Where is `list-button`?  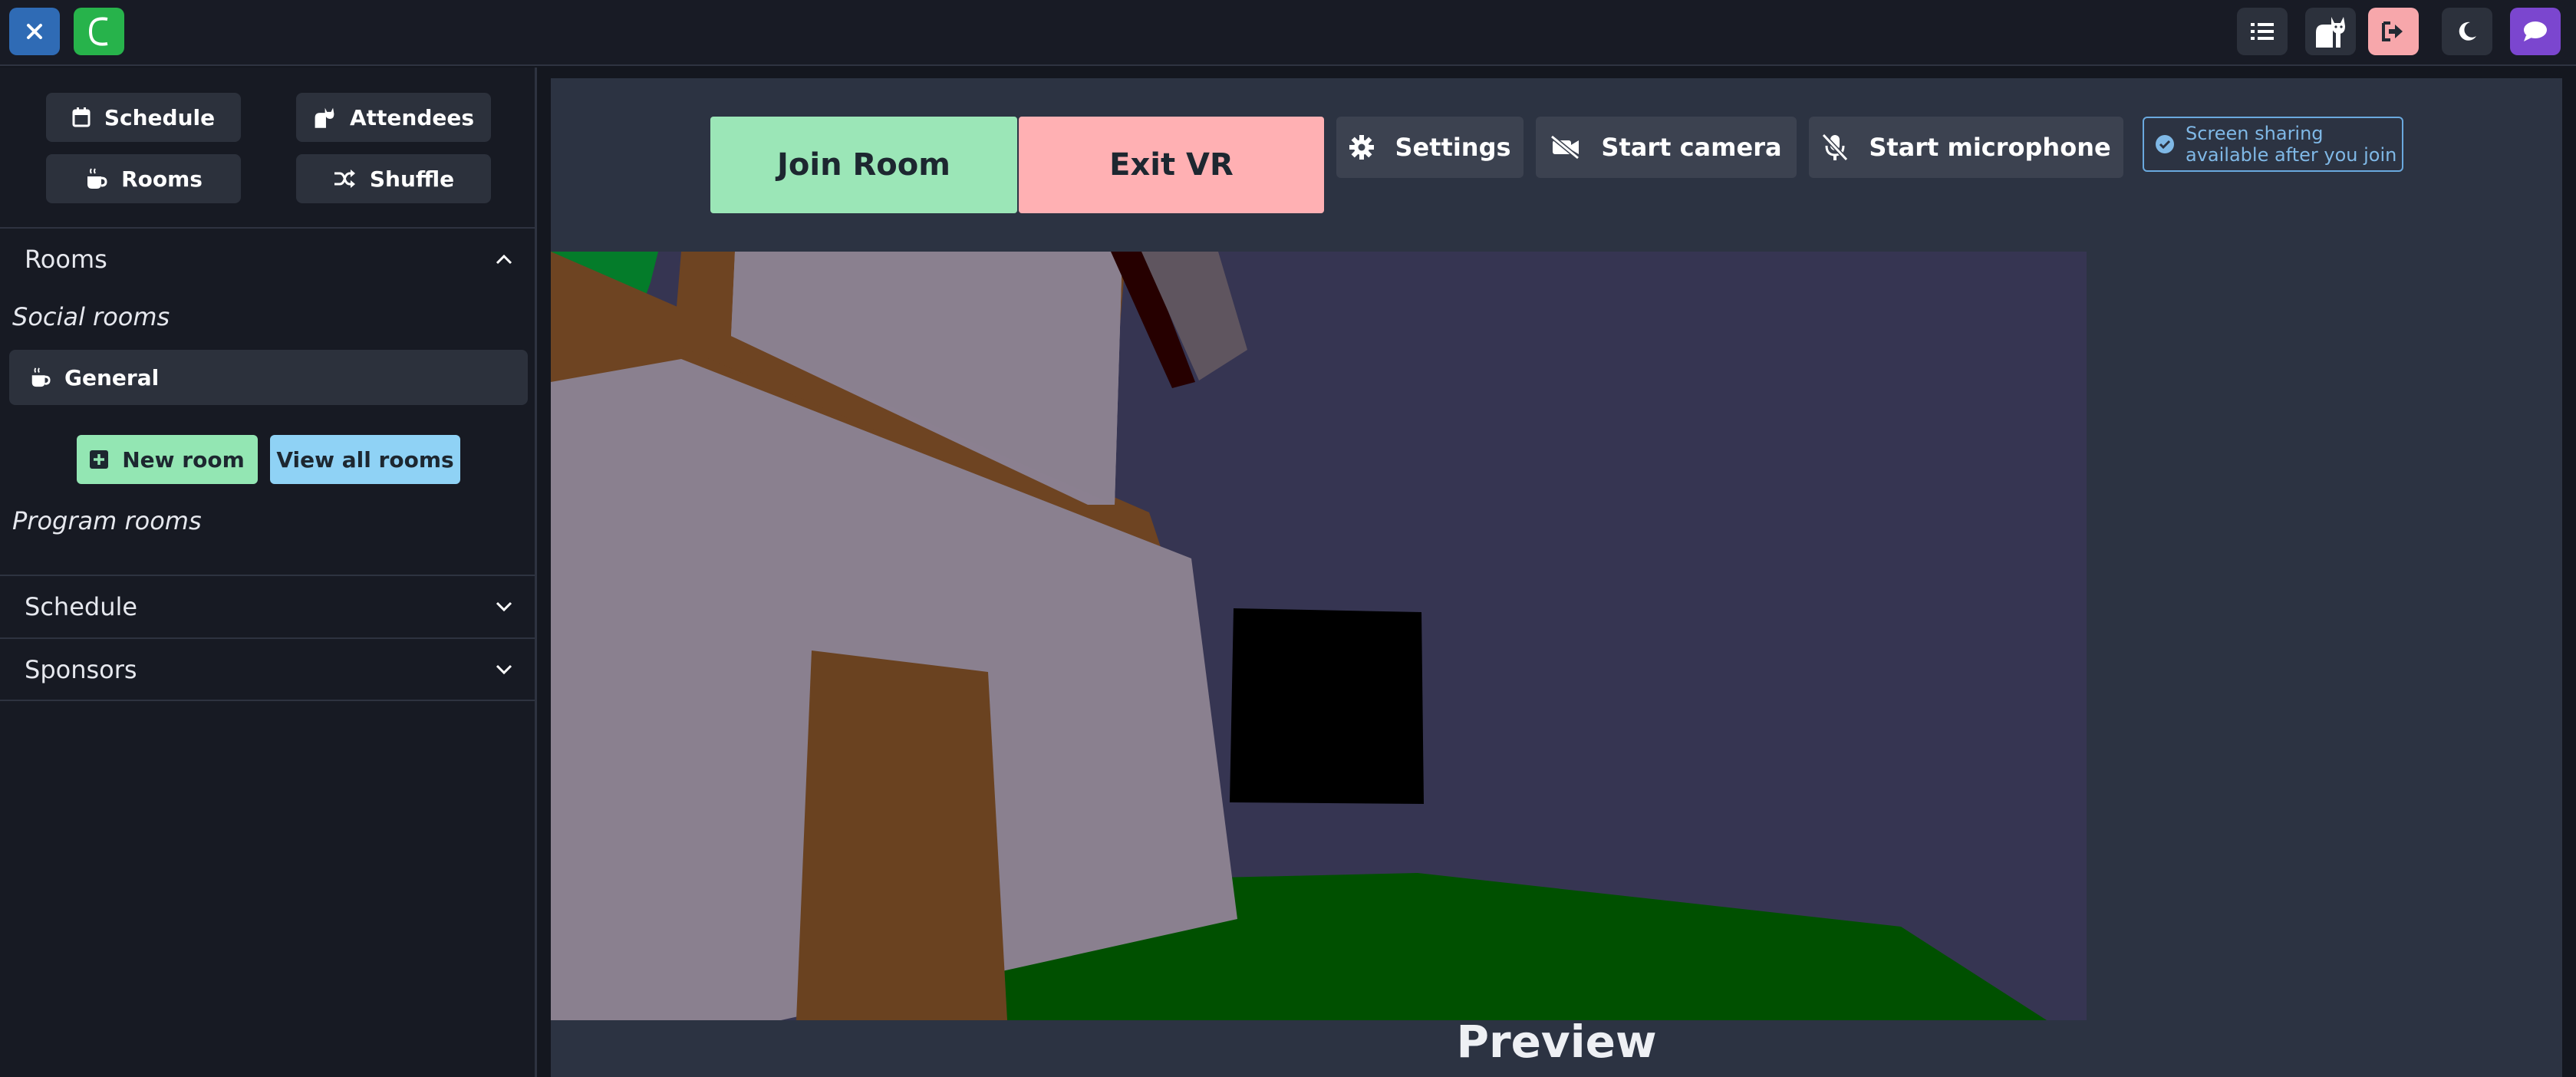
list-button is located at coordinates (2262, 32).